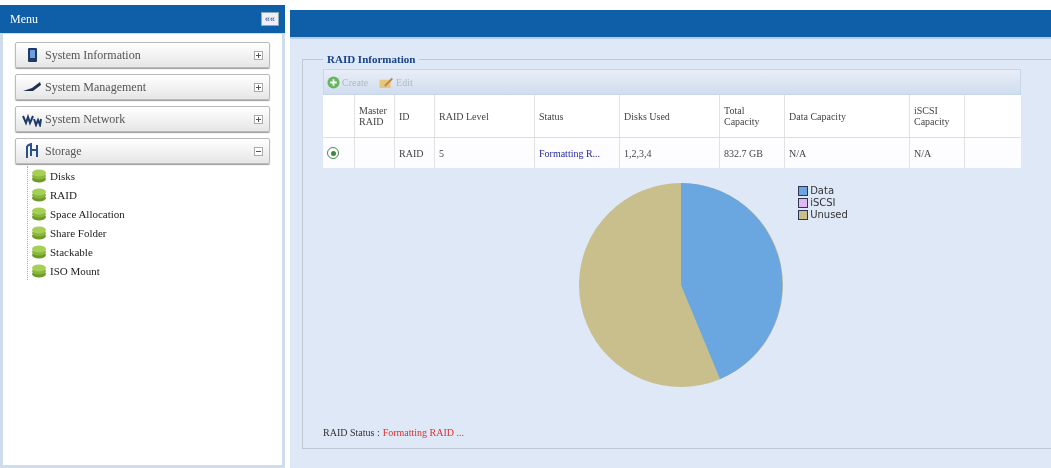 This screenshot has width=1051, height=468. What do you see at coordinates (333, 82) in the screenshot?
I see `plus-icon` at bounding box center [333, 82].